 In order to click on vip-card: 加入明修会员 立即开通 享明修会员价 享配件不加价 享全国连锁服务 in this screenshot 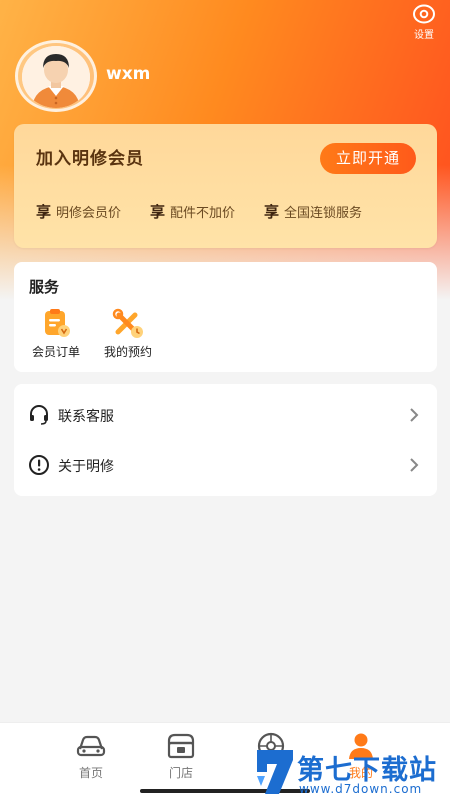, I will do `click(225, 186)`.